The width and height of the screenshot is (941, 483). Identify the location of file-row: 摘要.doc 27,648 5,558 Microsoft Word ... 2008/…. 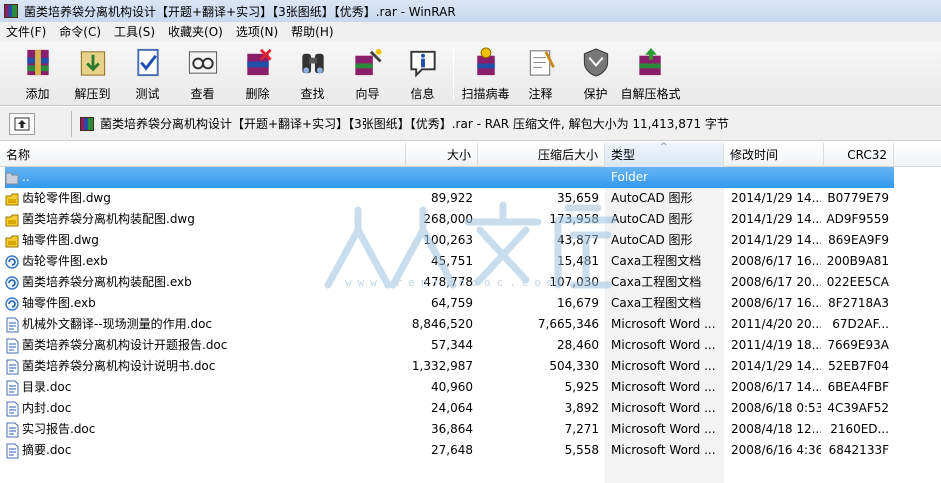
(470, 450).